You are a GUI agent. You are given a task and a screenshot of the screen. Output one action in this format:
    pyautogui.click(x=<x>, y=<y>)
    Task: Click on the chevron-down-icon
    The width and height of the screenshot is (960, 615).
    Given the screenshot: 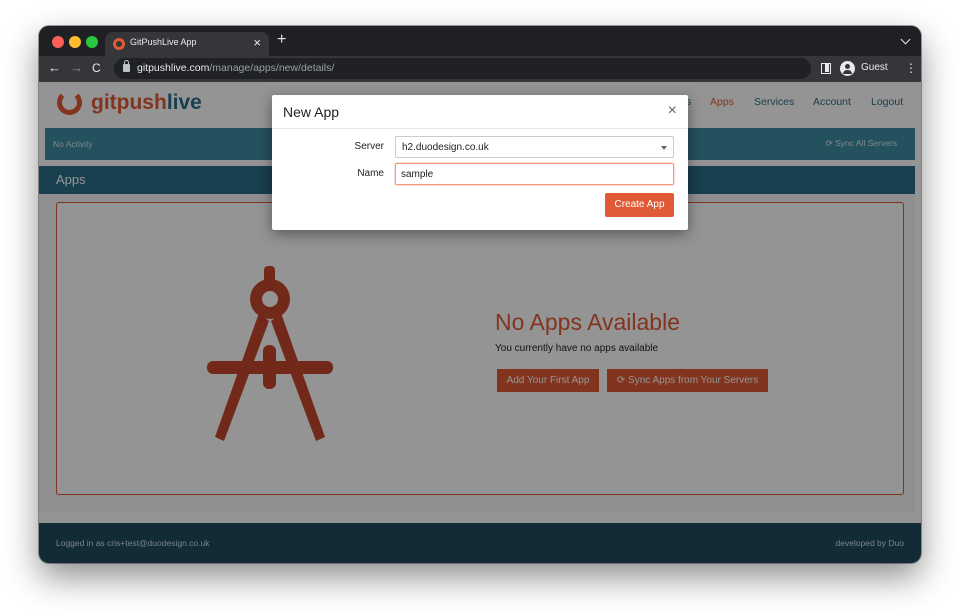 What is the action you would take?
    pyautogui.click(x=664, y=148)
    